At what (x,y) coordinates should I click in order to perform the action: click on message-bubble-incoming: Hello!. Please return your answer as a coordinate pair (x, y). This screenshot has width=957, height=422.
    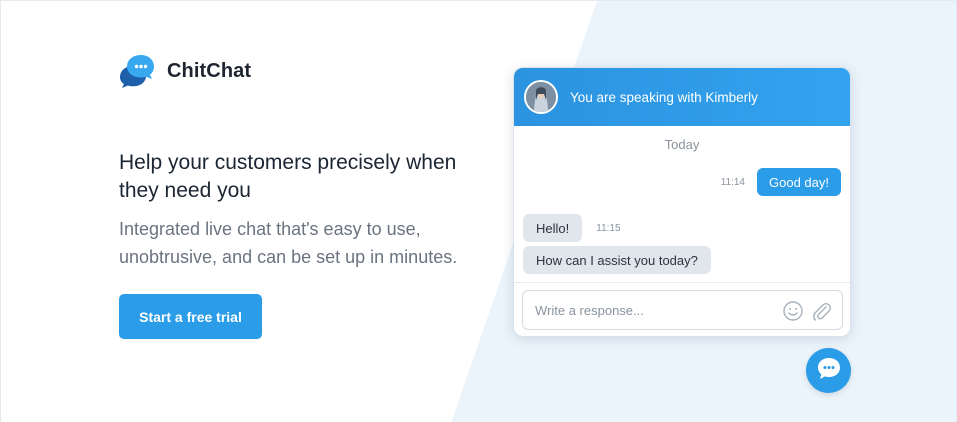
    Looking at the image, I should click on (553, 228).